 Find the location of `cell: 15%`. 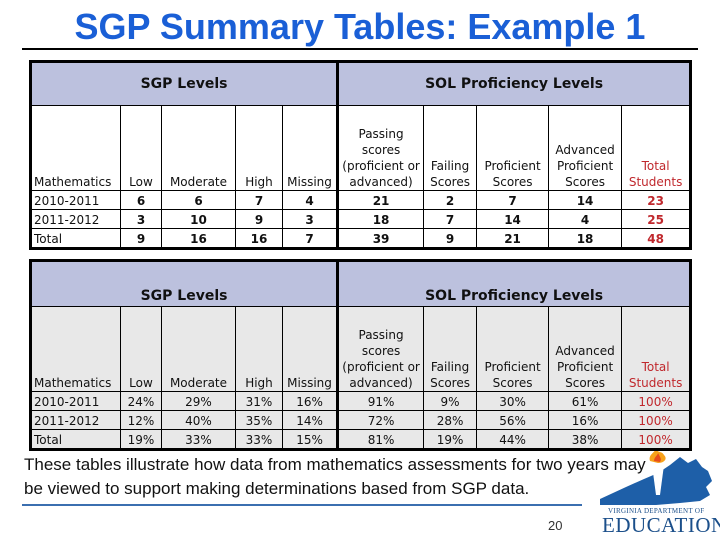

cell: 15% is located at coordinates (310, 439).